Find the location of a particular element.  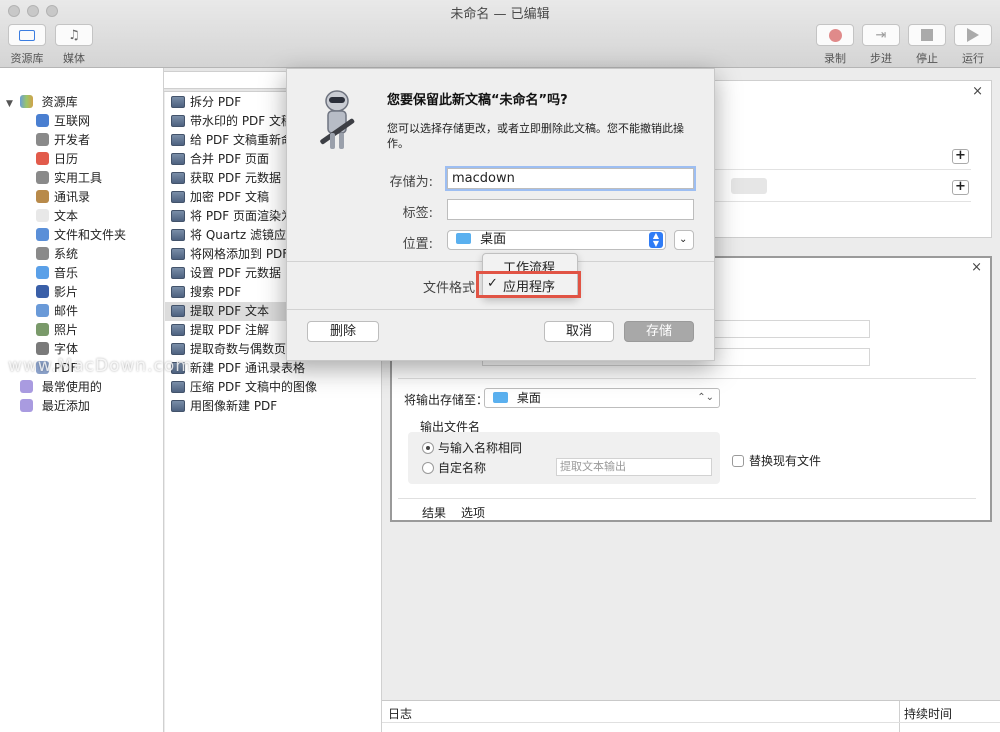

save-as-input: macdown is located at coordinates (570, 178).